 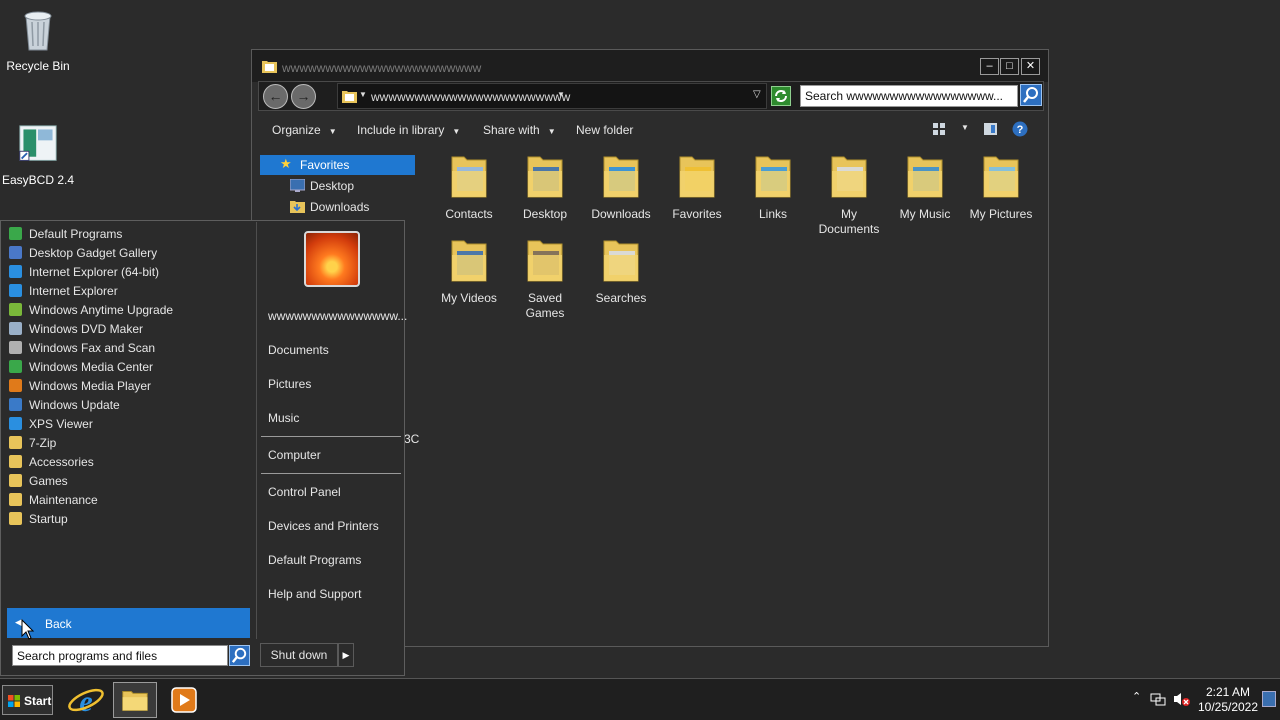 I want to click on program-item: Windows Media Player, so click(x=129, y=385).